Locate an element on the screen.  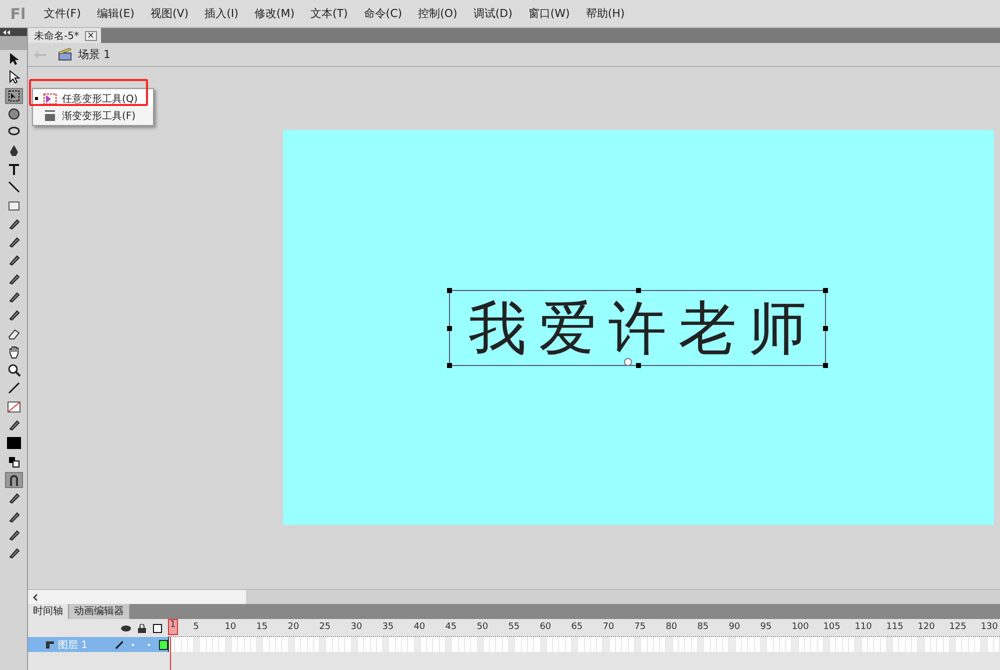
frame-number: 90 is located at coordinates (734, 627).